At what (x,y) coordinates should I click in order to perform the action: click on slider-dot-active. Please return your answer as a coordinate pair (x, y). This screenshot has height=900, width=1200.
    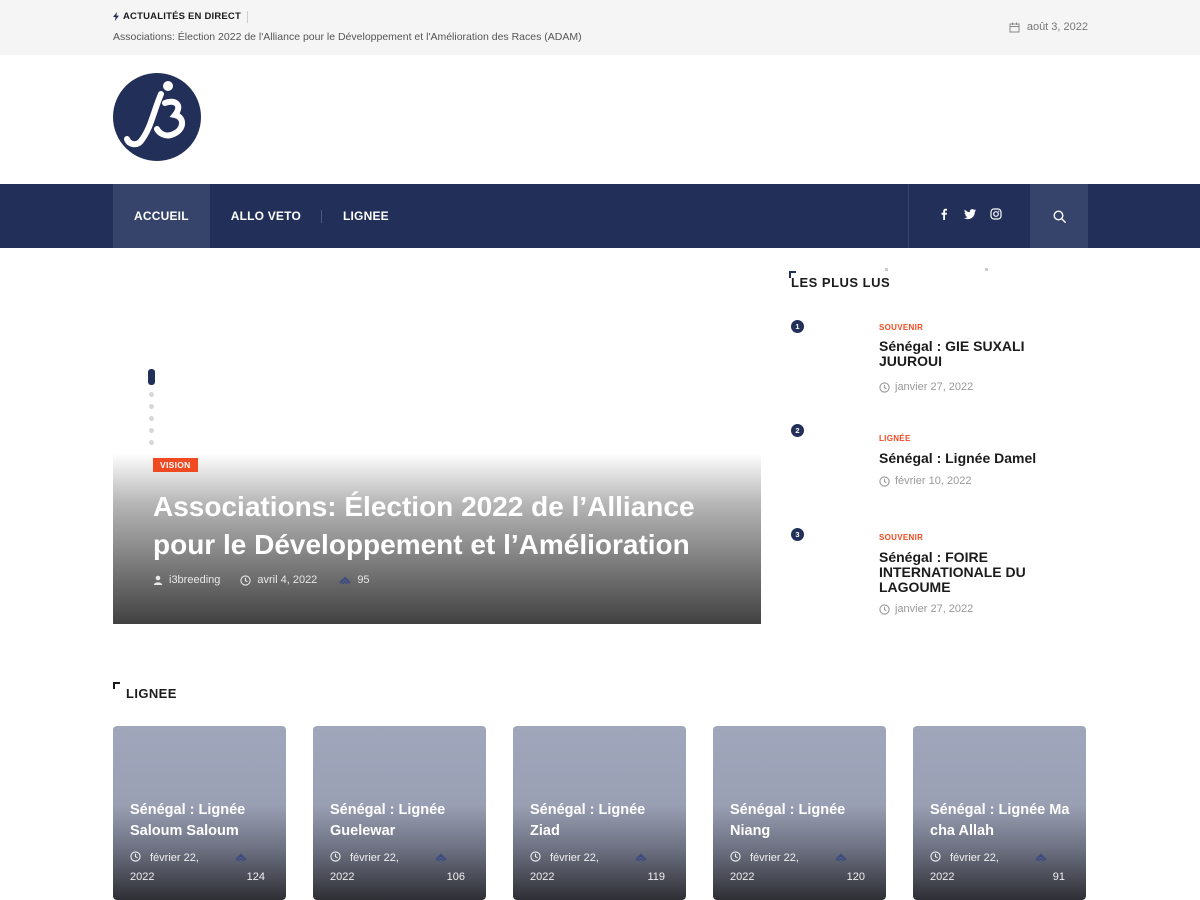
    Looking at the image, I should click on (151, 377).